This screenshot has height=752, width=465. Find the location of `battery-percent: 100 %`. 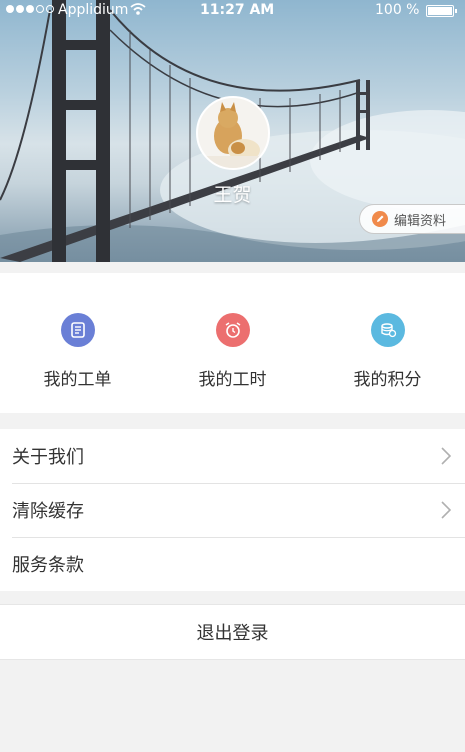

battery-percent: 100 % is located at coordinates (397, 10).